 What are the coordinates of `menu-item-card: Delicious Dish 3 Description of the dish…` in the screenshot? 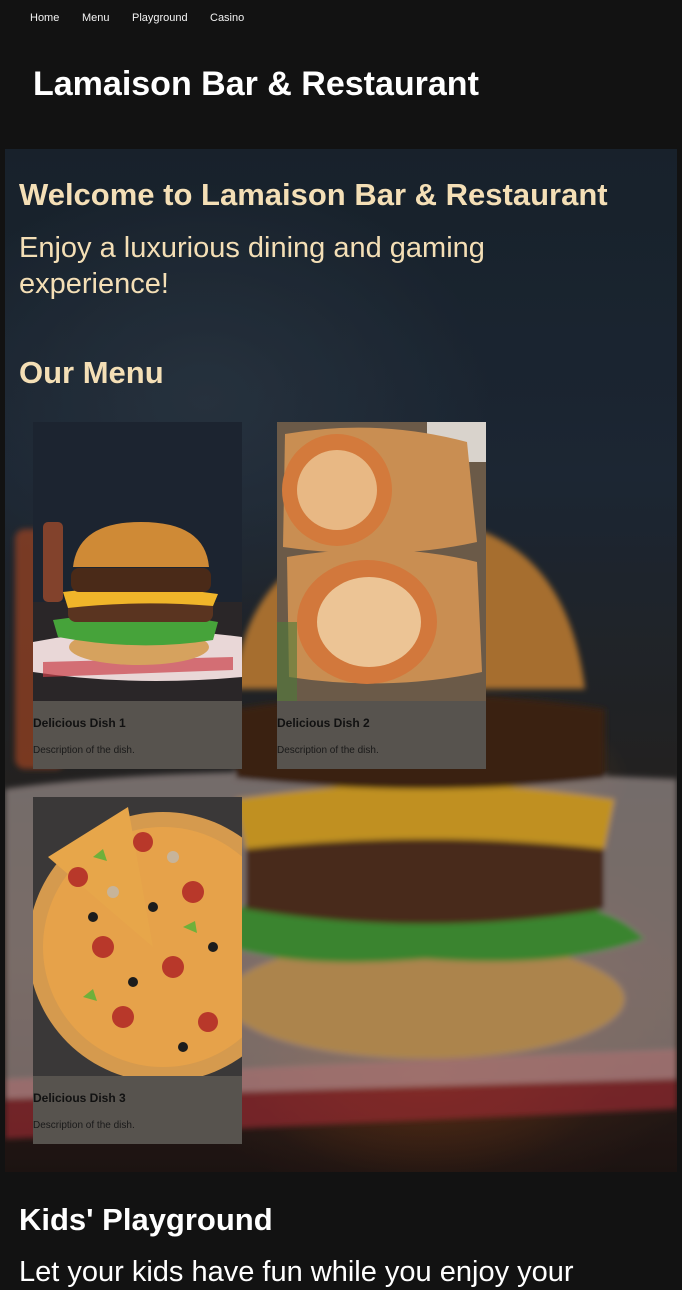 It's located at (137, 970).